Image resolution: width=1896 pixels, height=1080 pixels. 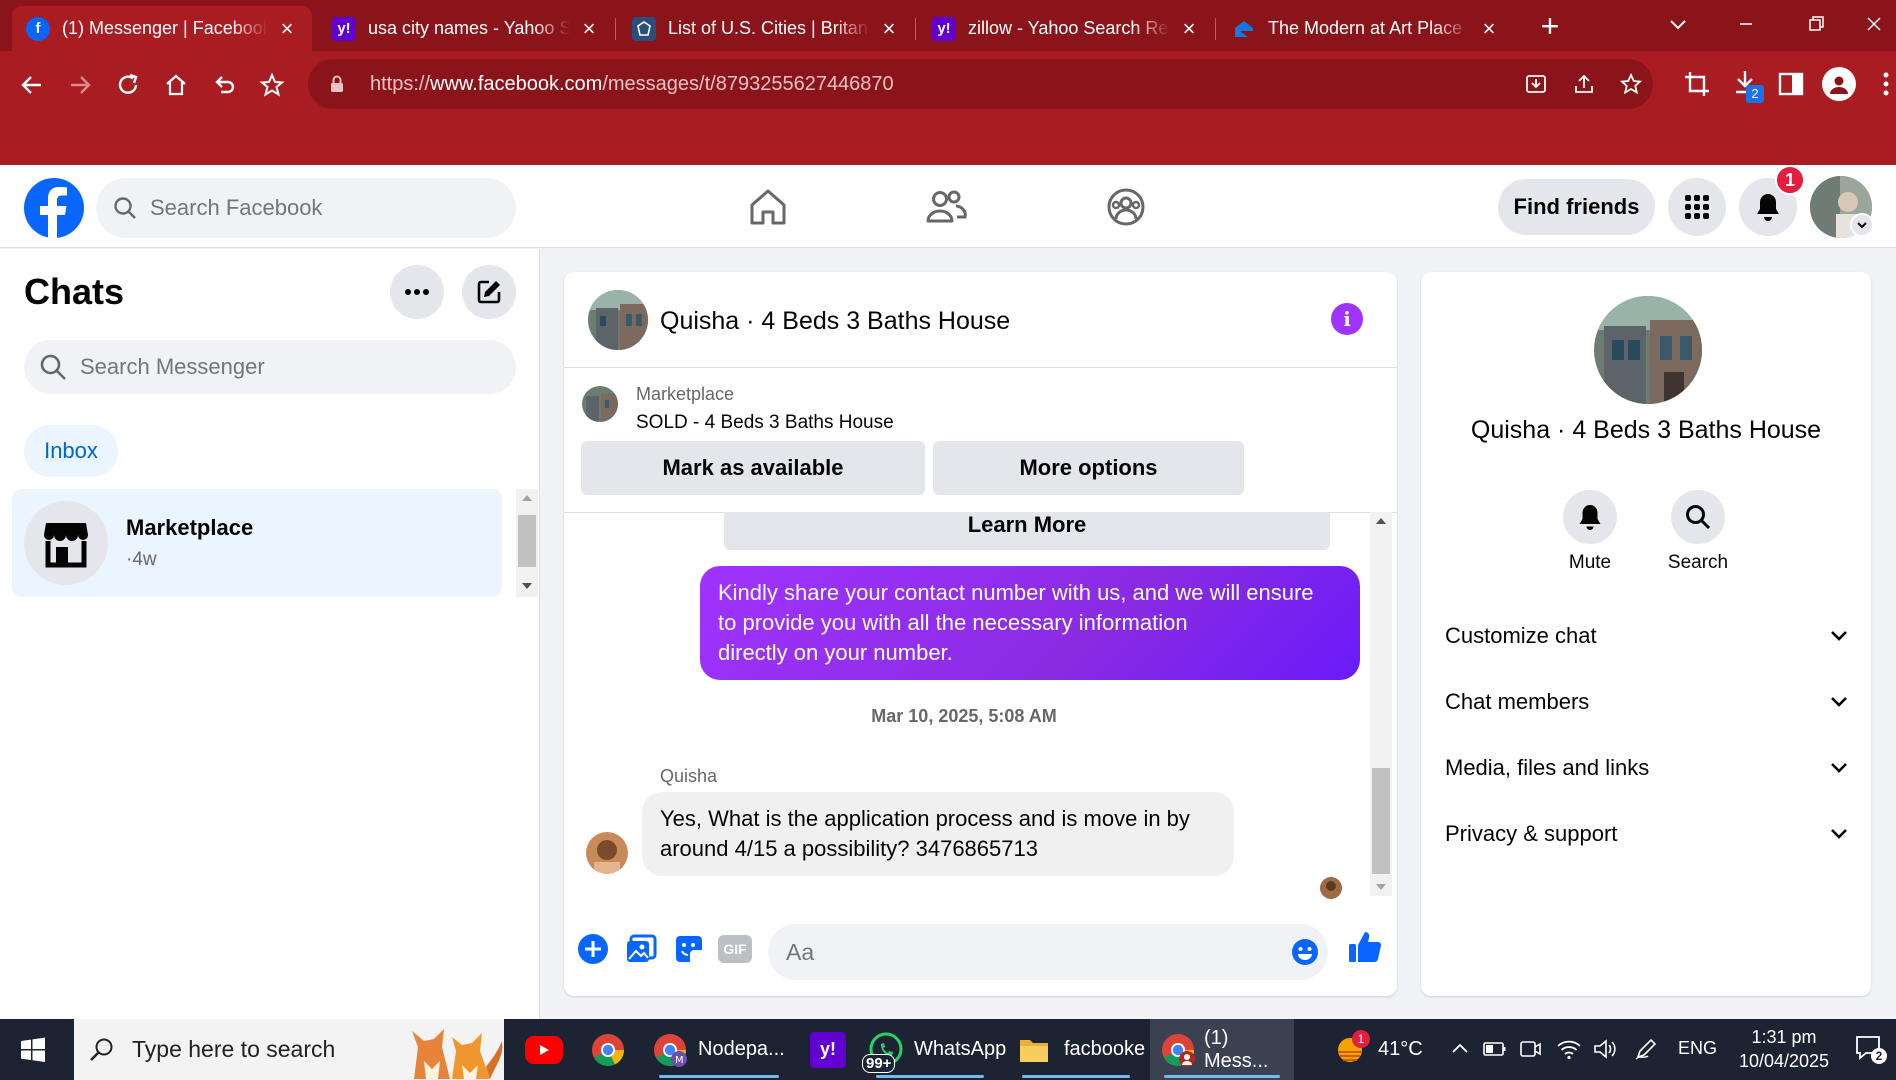 I want to click on notification-center-button: 2, so click(x=1870, y=1050).